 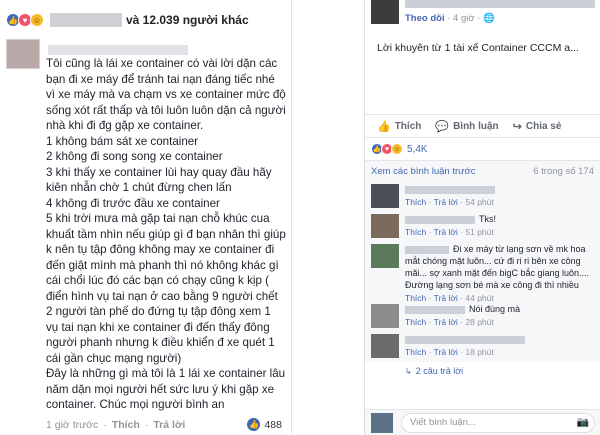 I want to click on comment-footer: Thích · Trả lời · 54 phút, so click(x=449, y=202).